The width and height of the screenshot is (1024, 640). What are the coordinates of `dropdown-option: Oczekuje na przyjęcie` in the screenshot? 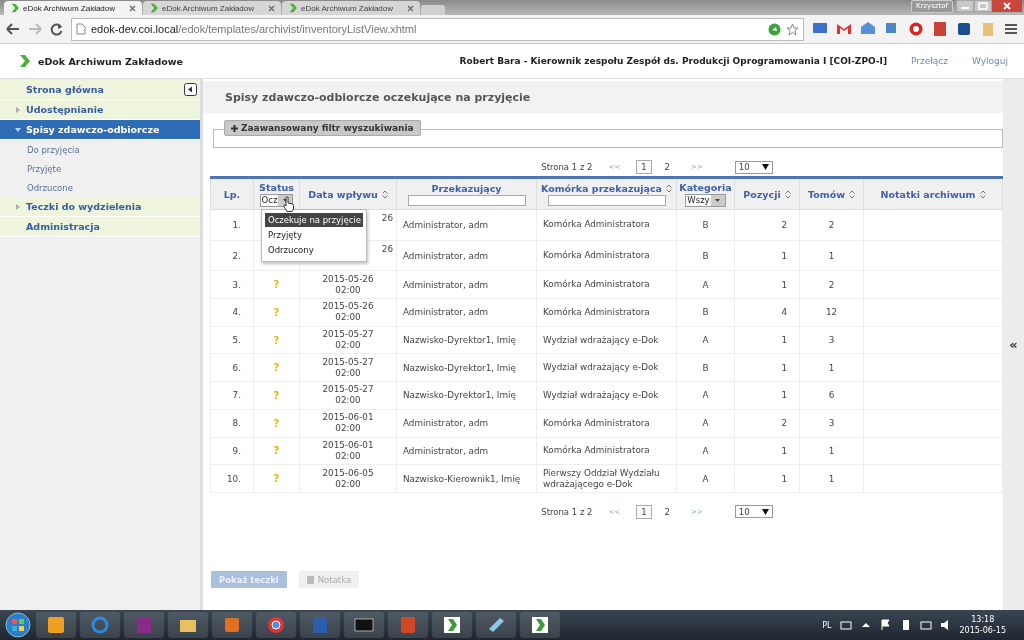 It's located at (314, 220).